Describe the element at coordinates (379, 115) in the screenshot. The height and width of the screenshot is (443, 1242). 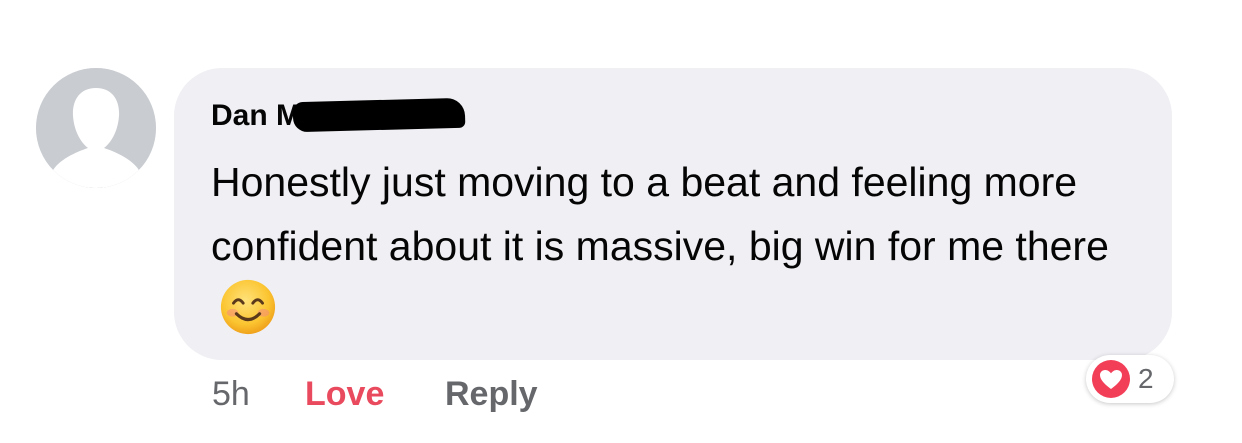
I see `redaction-mark` at that location.